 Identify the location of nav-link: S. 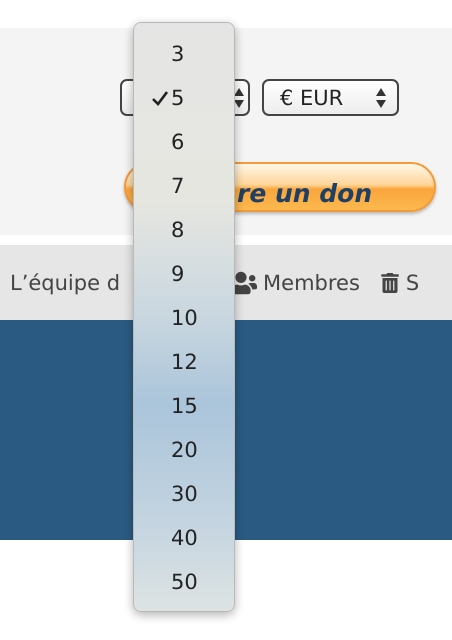
(400, 282).